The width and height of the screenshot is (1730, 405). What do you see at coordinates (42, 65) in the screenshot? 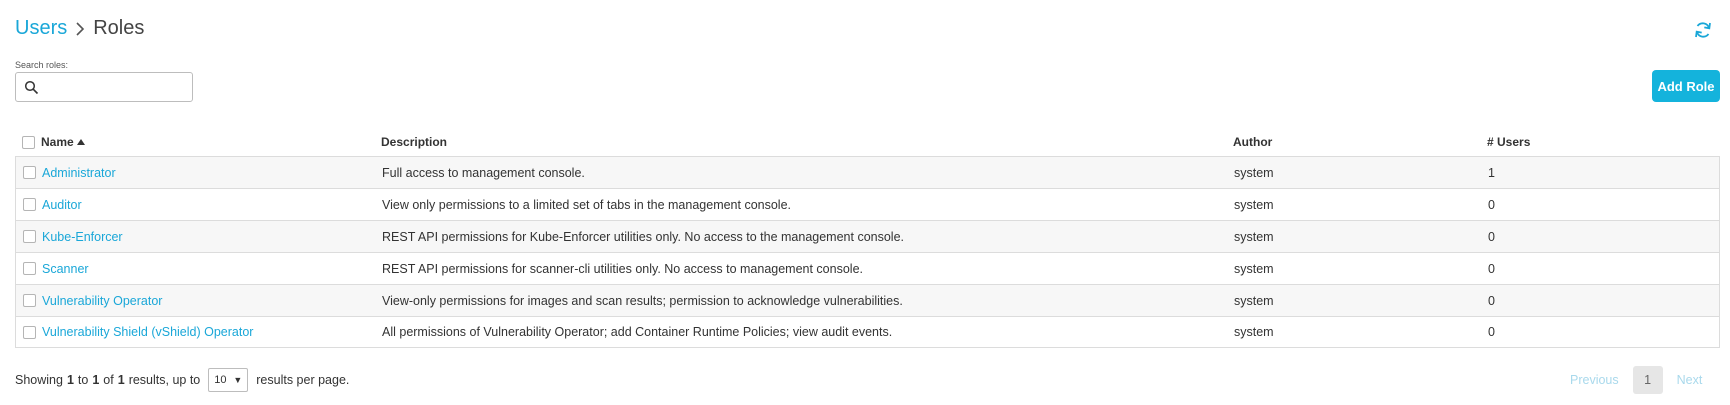
I see `search-label: Search roles:` at bounding box center [42, 65].